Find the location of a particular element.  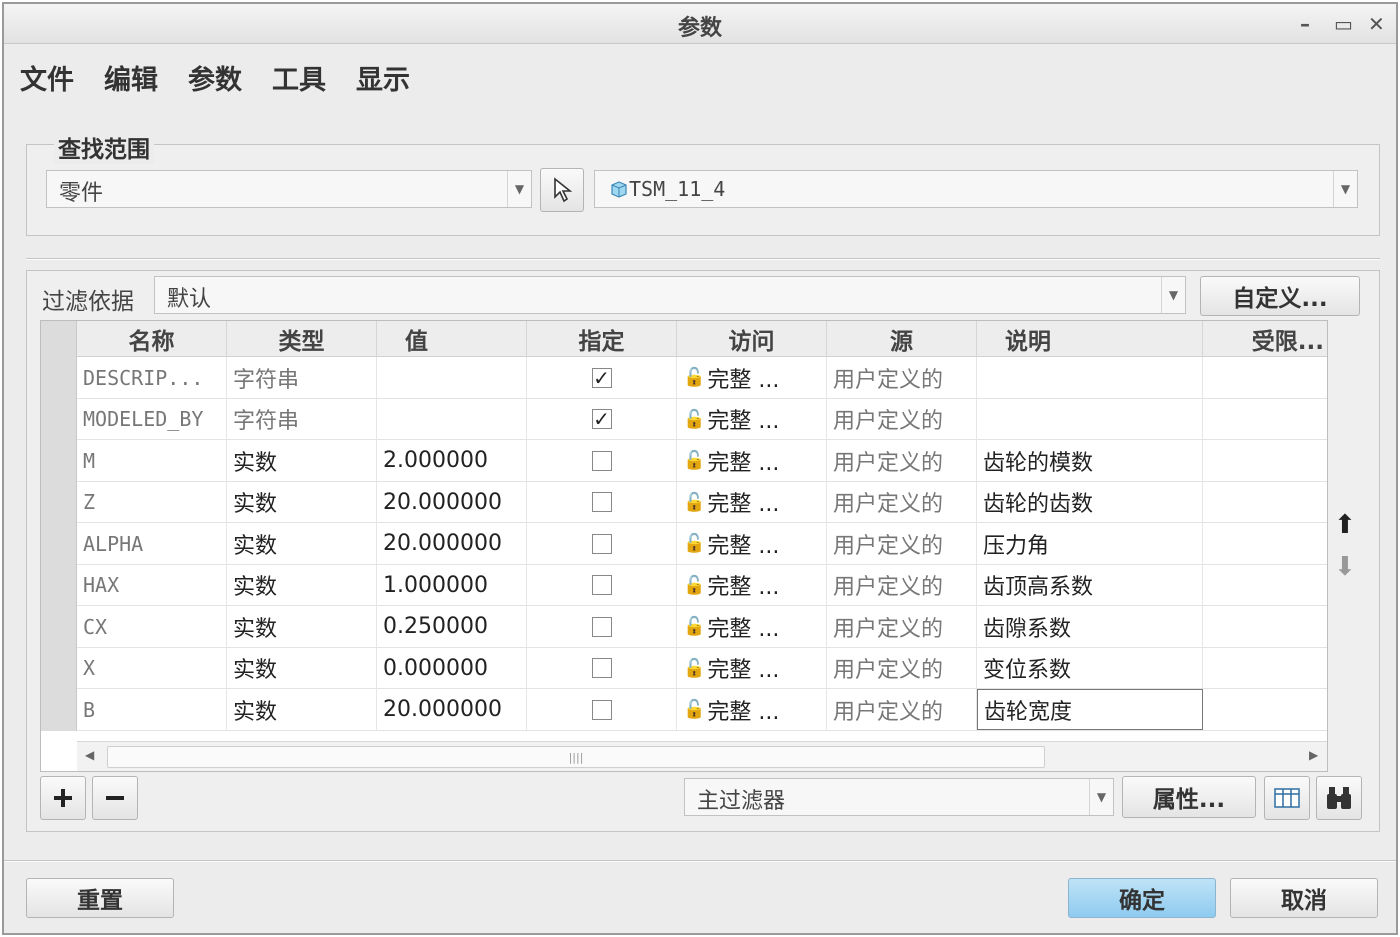

table-row: ALPHA 实数 20.000000 🔓 完整 ... 用户定义的 压力角 is located at coordinates (702, 544).